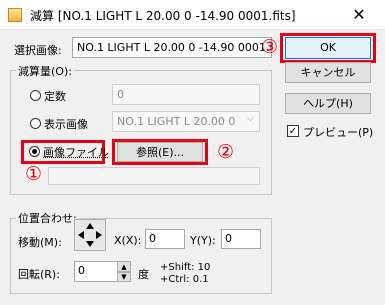  I want to click on x-label: X(X):, so click(128, 240).